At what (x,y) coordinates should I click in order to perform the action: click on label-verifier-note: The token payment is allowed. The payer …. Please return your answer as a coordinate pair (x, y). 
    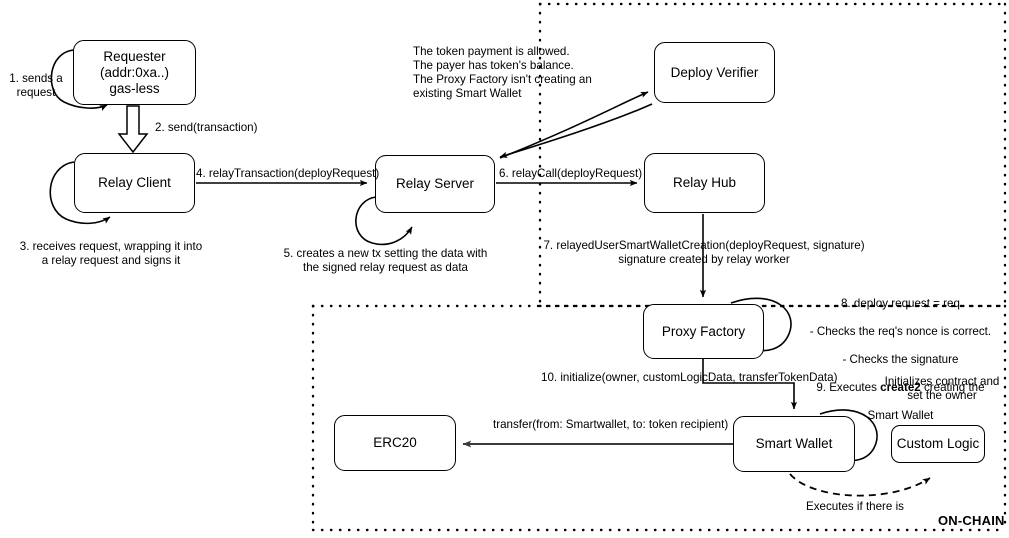
    Looking at the image, I should click on (502, 72).